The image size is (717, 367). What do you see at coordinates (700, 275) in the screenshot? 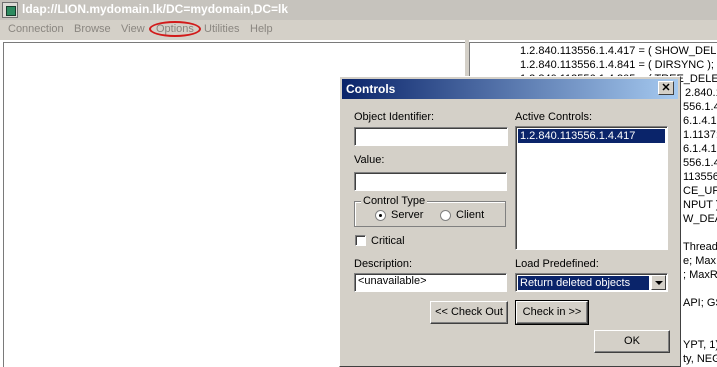
I see `output-line: ; MaxRe` at bounding box center [700, 275].